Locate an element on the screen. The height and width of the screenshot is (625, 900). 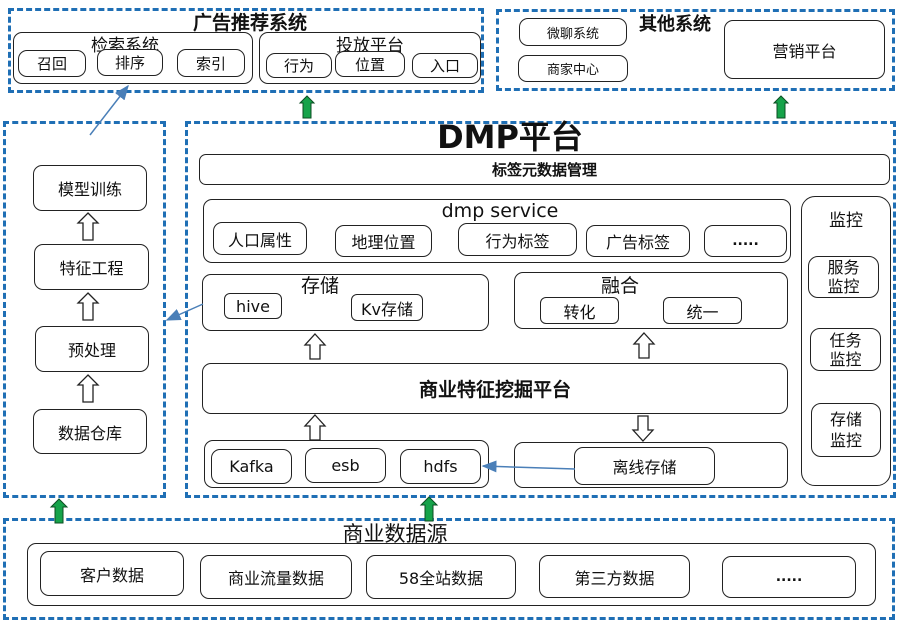
retrieval-item-index: 索引 is located at coordinates (211, 63).